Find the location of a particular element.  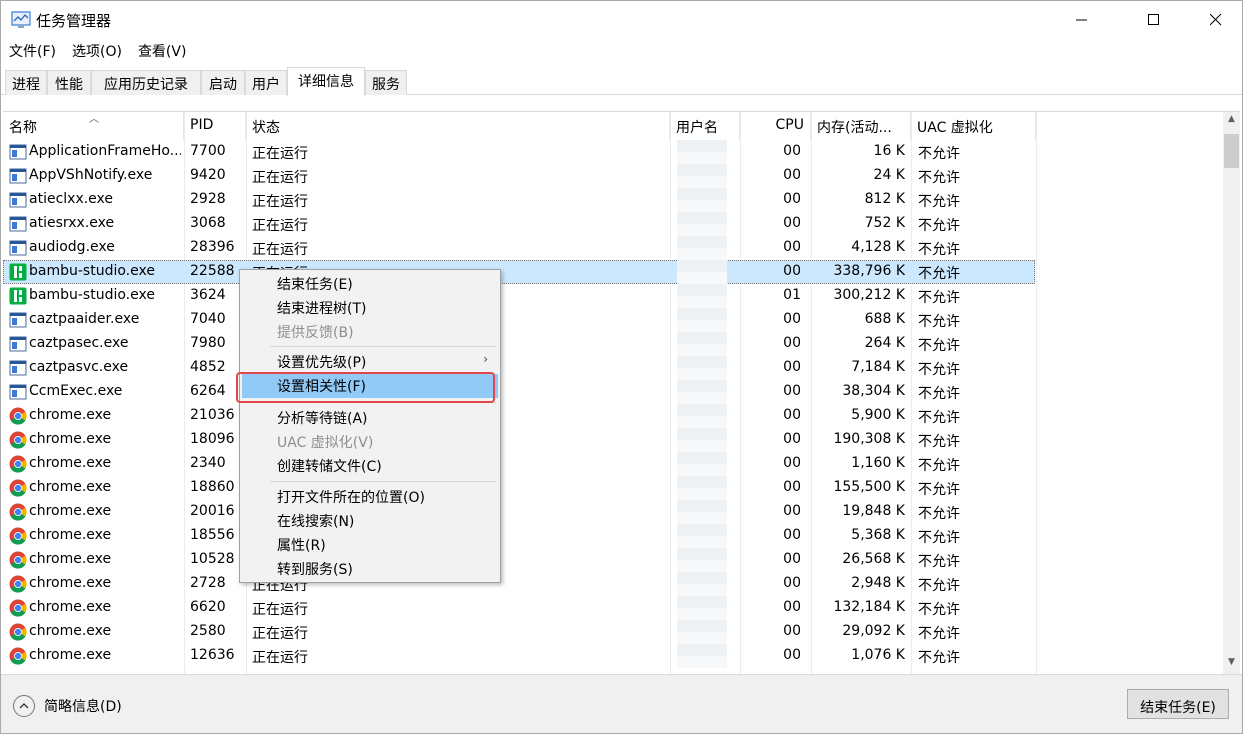

process-name: caztpaaider.exe is located at coordinates (84, 319).